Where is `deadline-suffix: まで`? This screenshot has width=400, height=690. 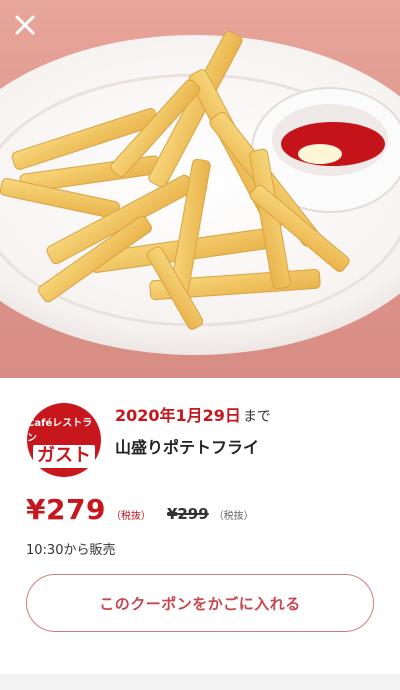
deadline-suffix: まで is located at coordinates (256, 417).